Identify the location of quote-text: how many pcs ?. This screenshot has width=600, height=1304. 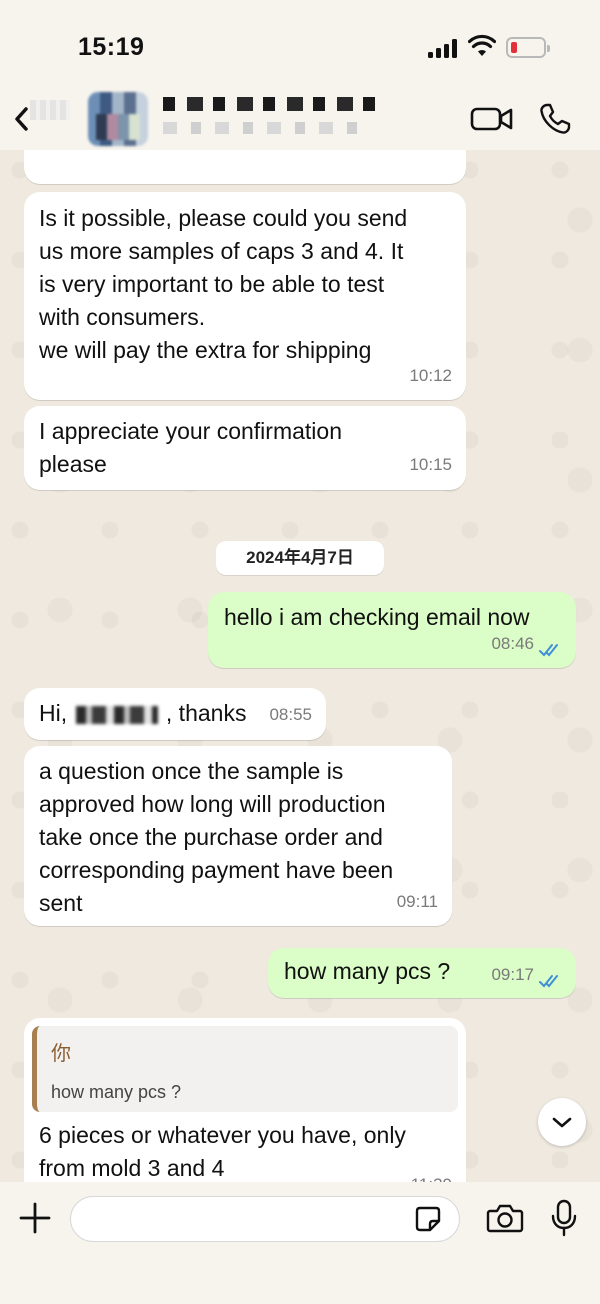
(116, 1092).